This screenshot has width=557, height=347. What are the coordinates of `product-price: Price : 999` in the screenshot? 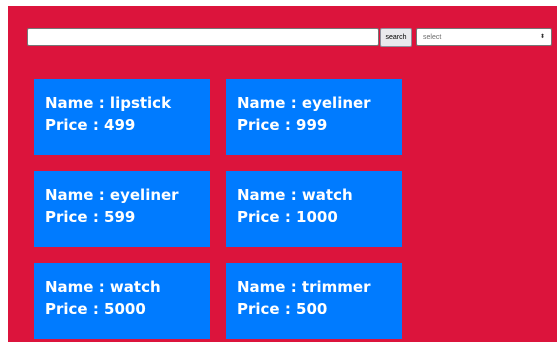 It's located at (282, 125).